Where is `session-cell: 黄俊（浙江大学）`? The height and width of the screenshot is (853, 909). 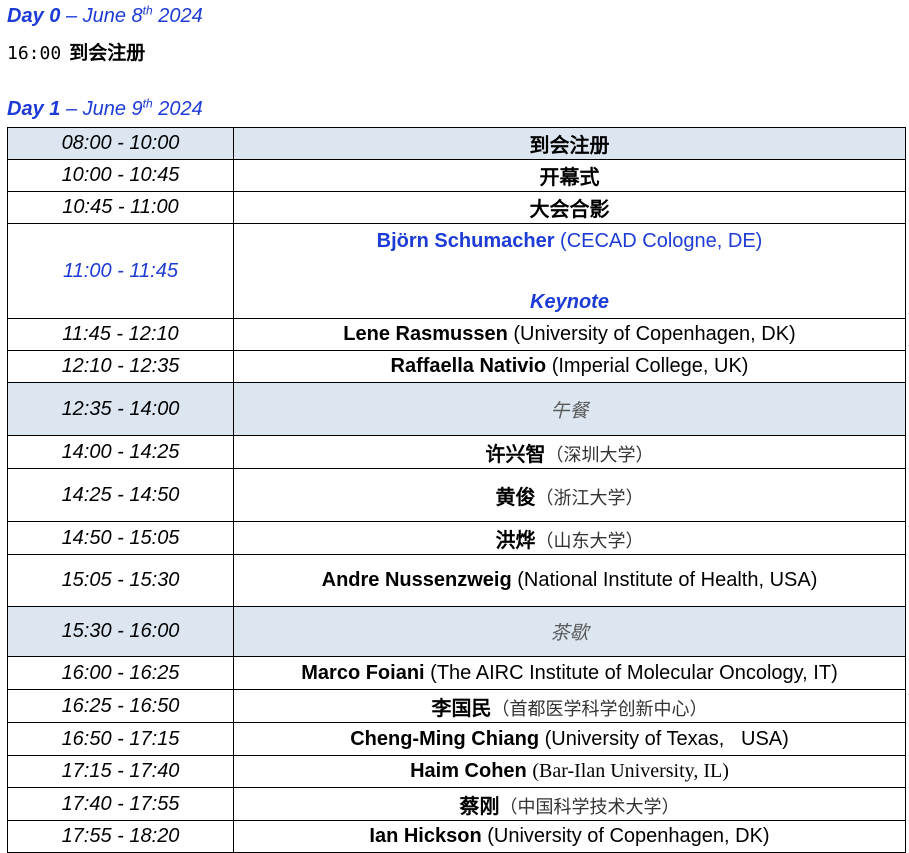
session-cell: 黄俊（浙江大学） is located at coordinates (569, 495).